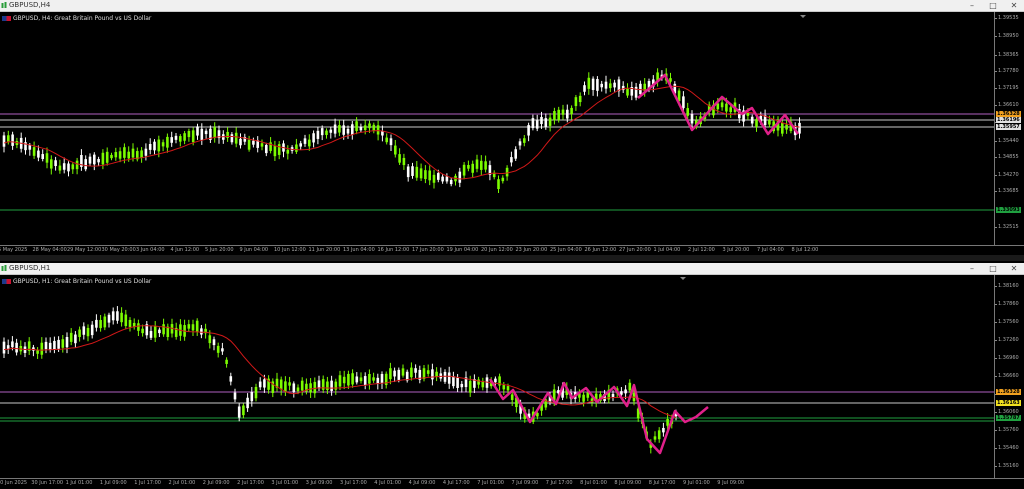 The height and width of the screenshot is (489, 1024). I want to click on y-tick-label: 1.37260, so click(1008, 340).